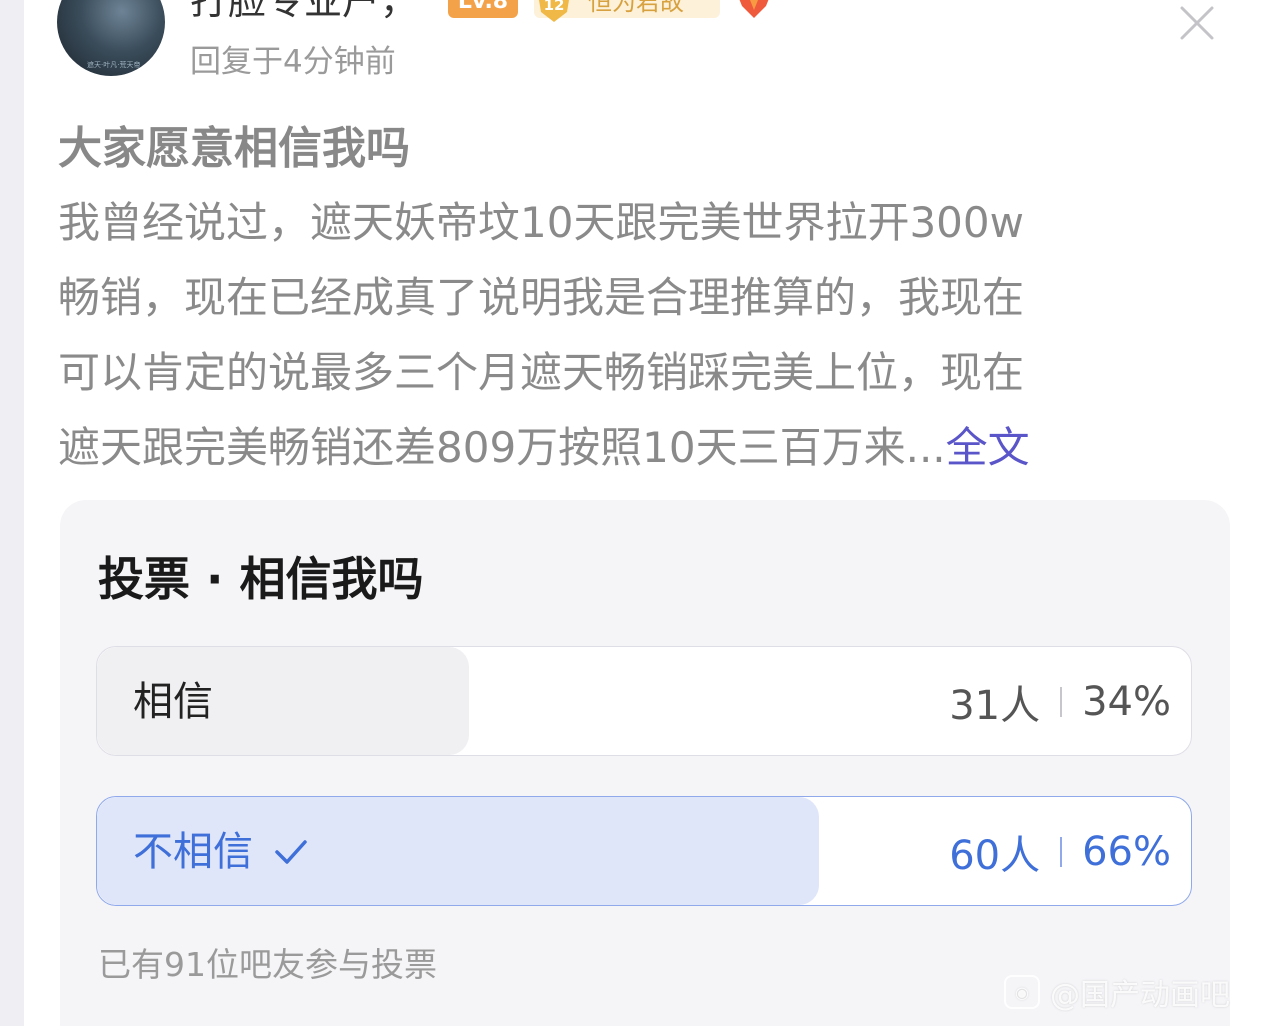  What do you see at coordinates (554, 7) in the screenshot?
I see `title-badge-number: 12` at bounding box center [554, 7].